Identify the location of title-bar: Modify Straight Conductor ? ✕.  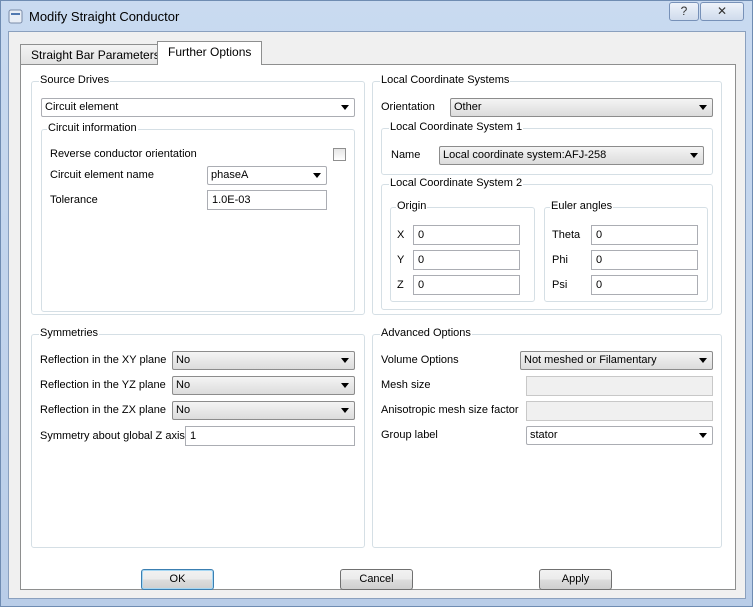
(376, 16).